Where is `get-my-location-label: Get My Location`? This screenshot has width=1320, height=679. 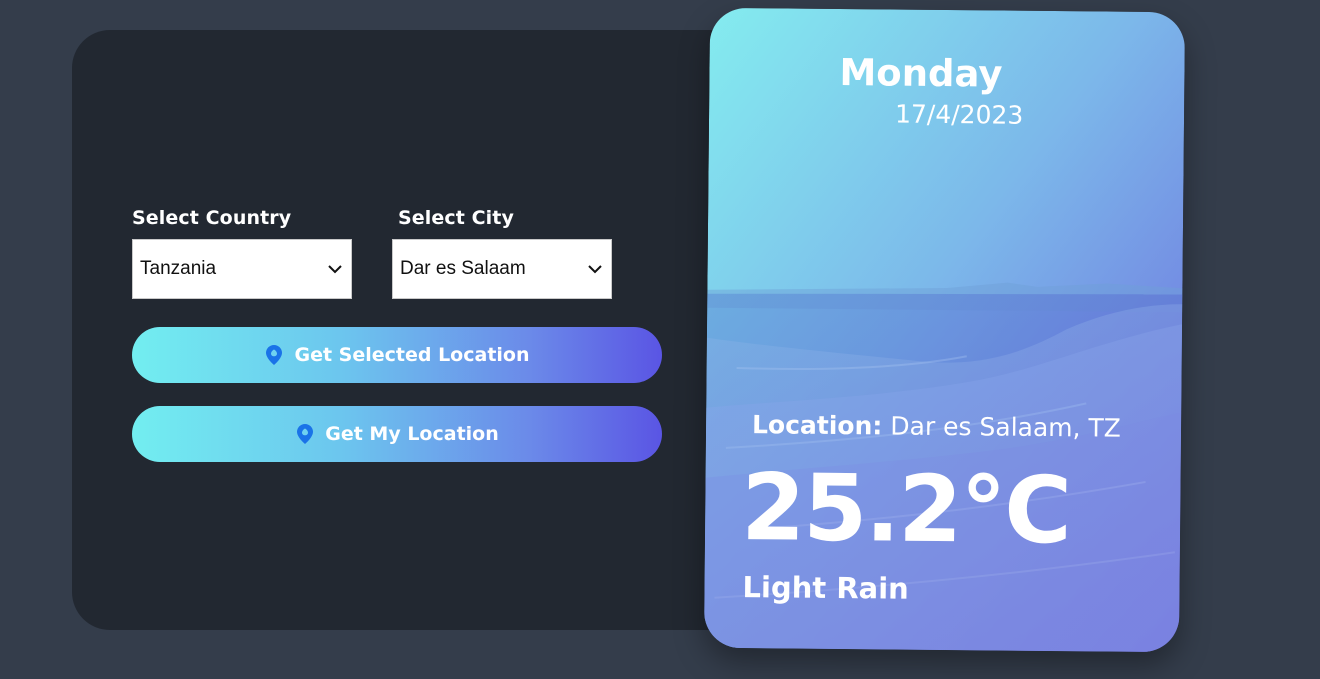
get-my-location-label: Get My Location is located at coordinates (412, 434).